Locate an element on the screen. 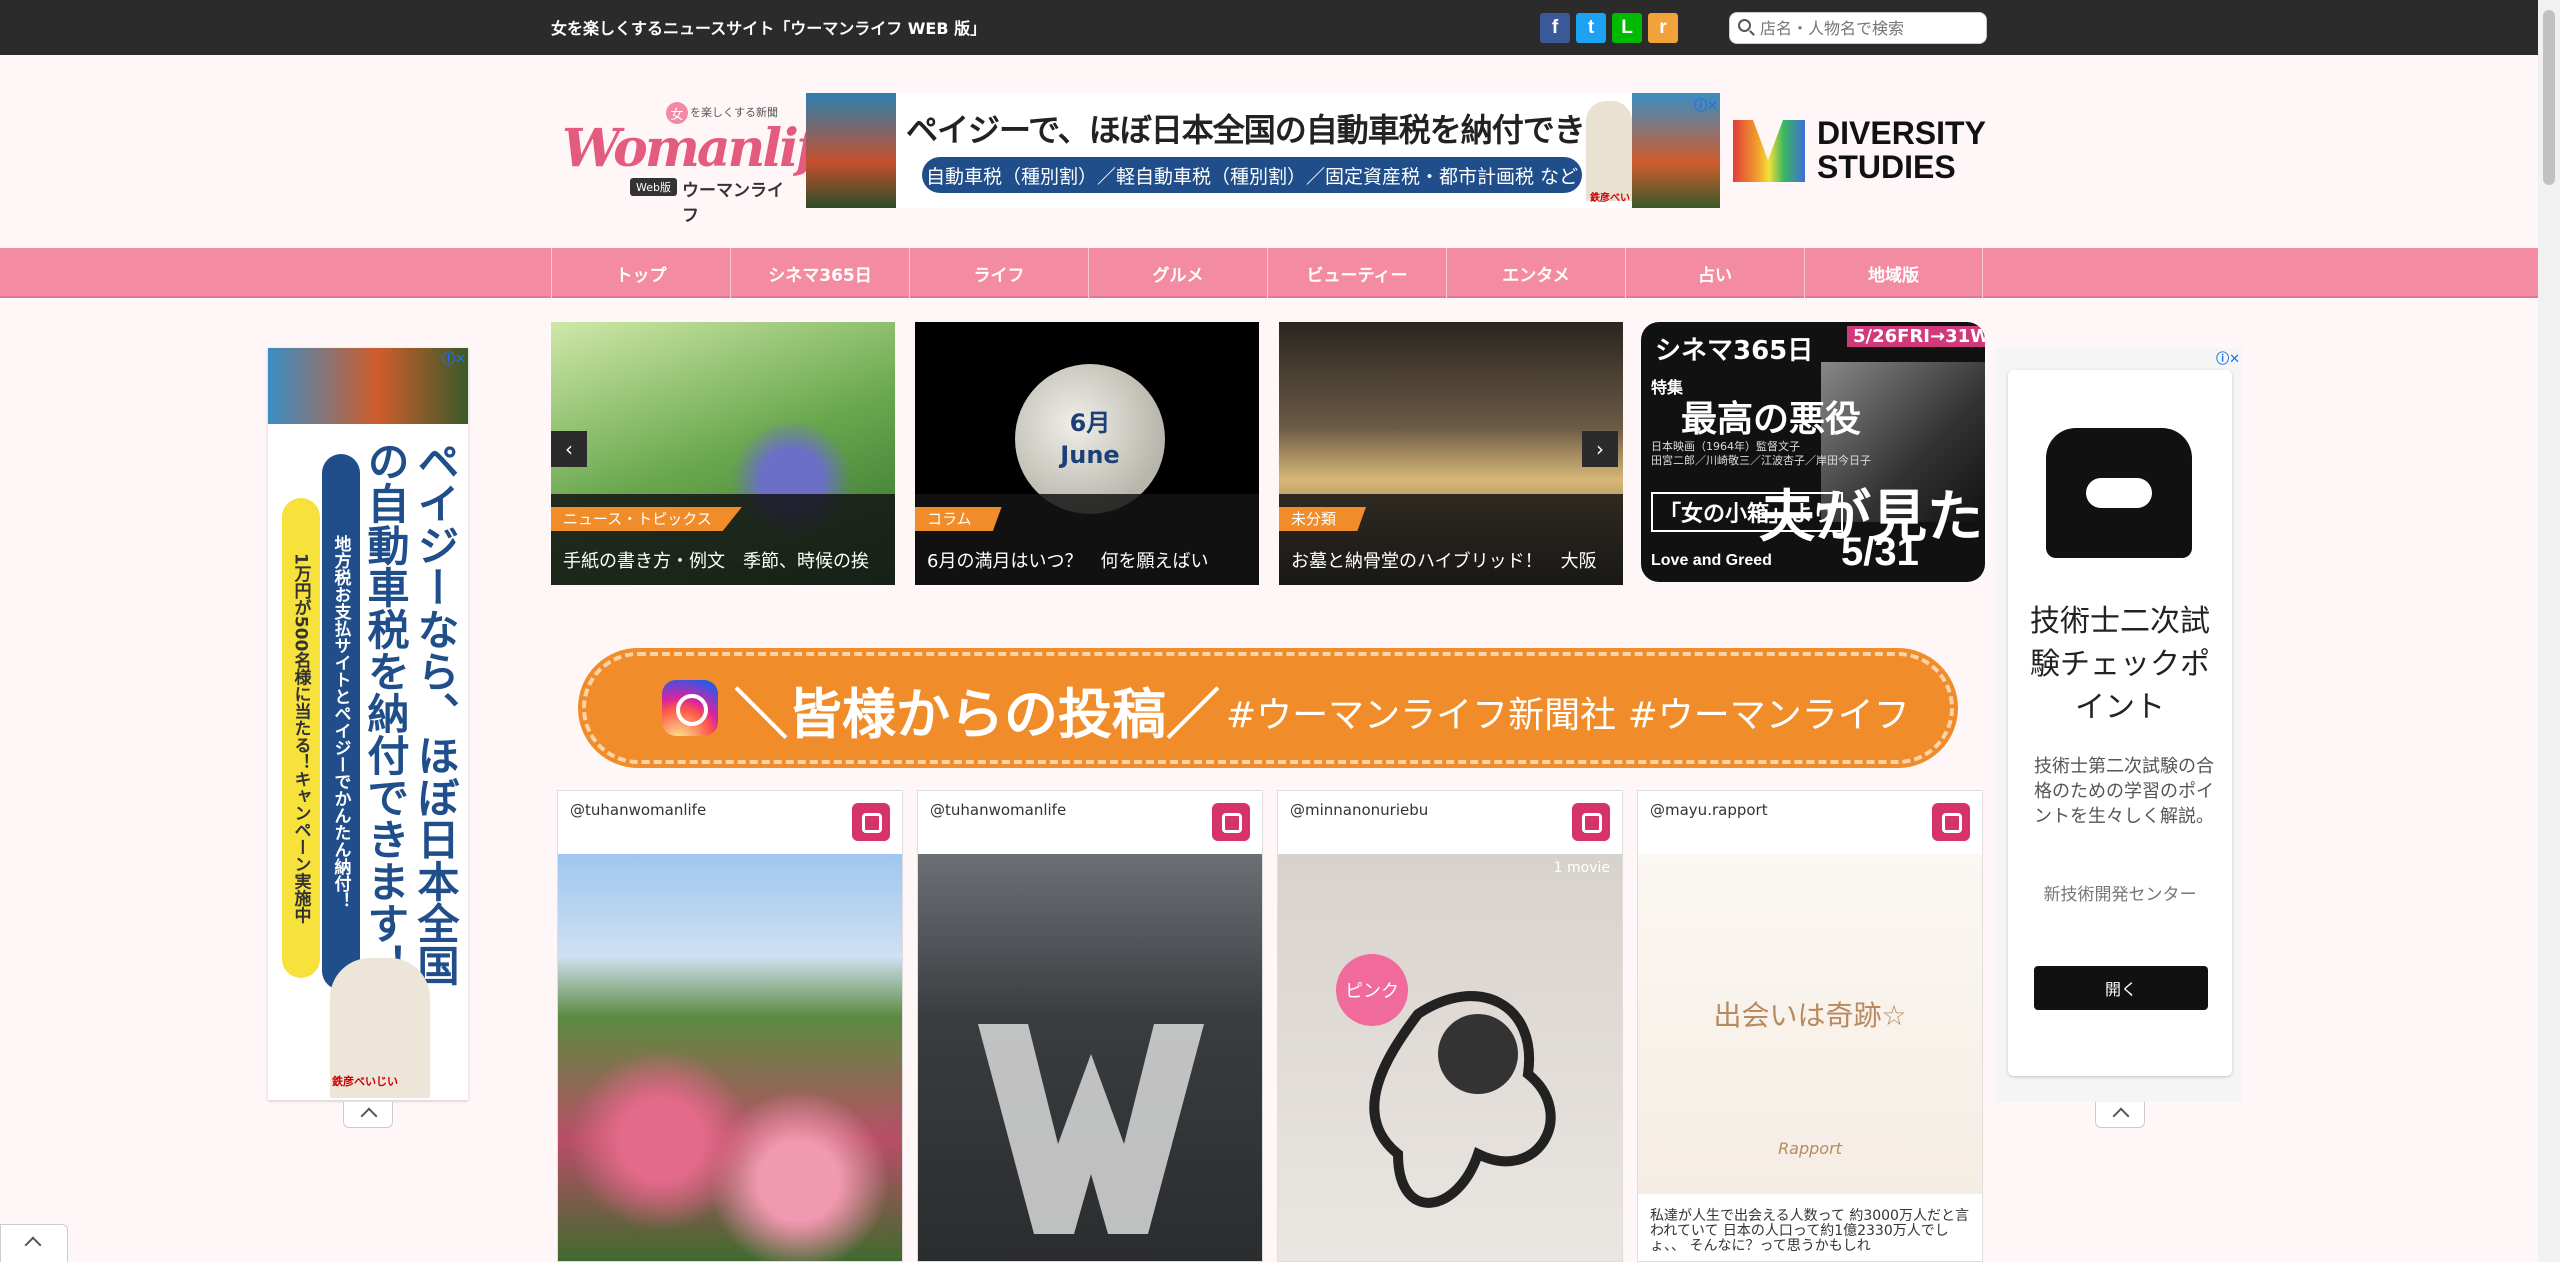  slide-card: ニュース・トピックス 手紙の書き方・例文 季節、時候の挨 is located at coordinates (723, 453).